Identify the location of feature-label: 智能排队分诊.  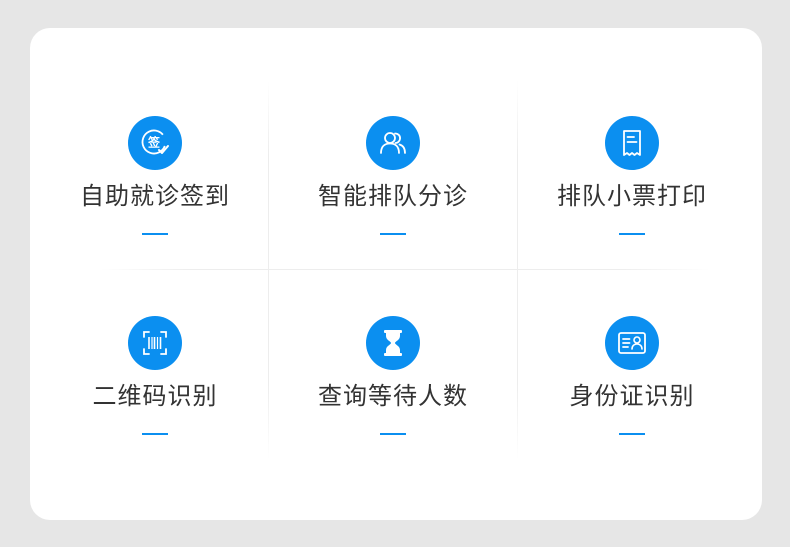
(393, 196).